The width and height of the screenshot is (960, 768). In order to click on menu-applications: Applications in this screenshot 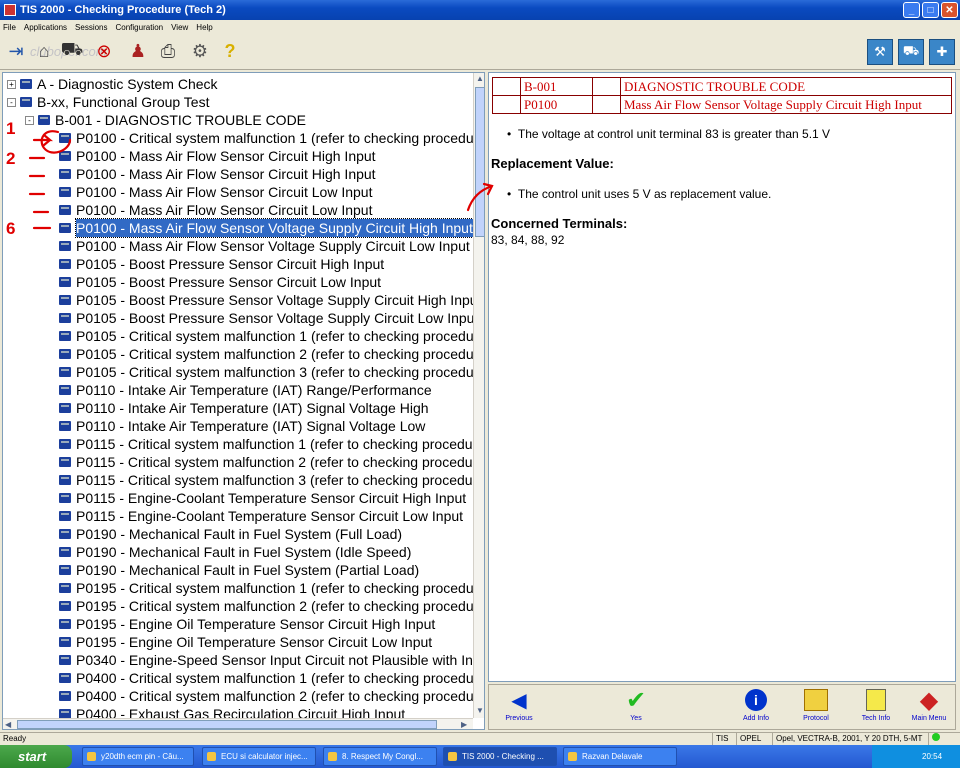, I will do `click(45, 27)`.